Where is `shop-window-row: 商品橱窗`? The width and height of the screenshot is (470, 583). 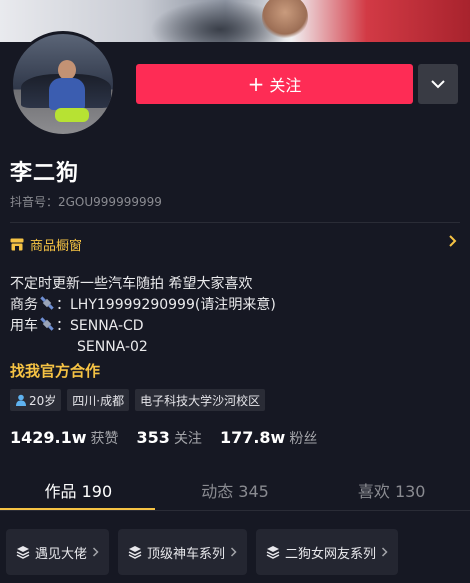 shop-window-row: 商品橱窗 is located at coordinates (235, 244).